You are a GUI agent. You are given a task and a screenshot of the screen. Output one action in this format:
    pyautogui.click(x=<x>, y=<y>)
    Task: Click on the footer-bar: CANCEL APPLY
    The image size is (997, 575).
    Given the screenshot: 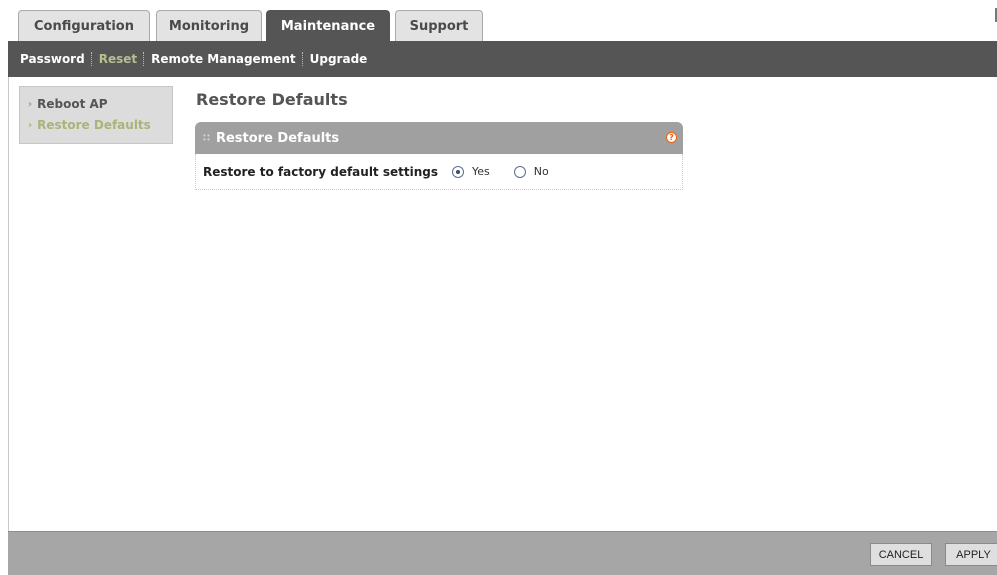 What is the action you would take?
    pyautogui.click(x=502, y=553)
    